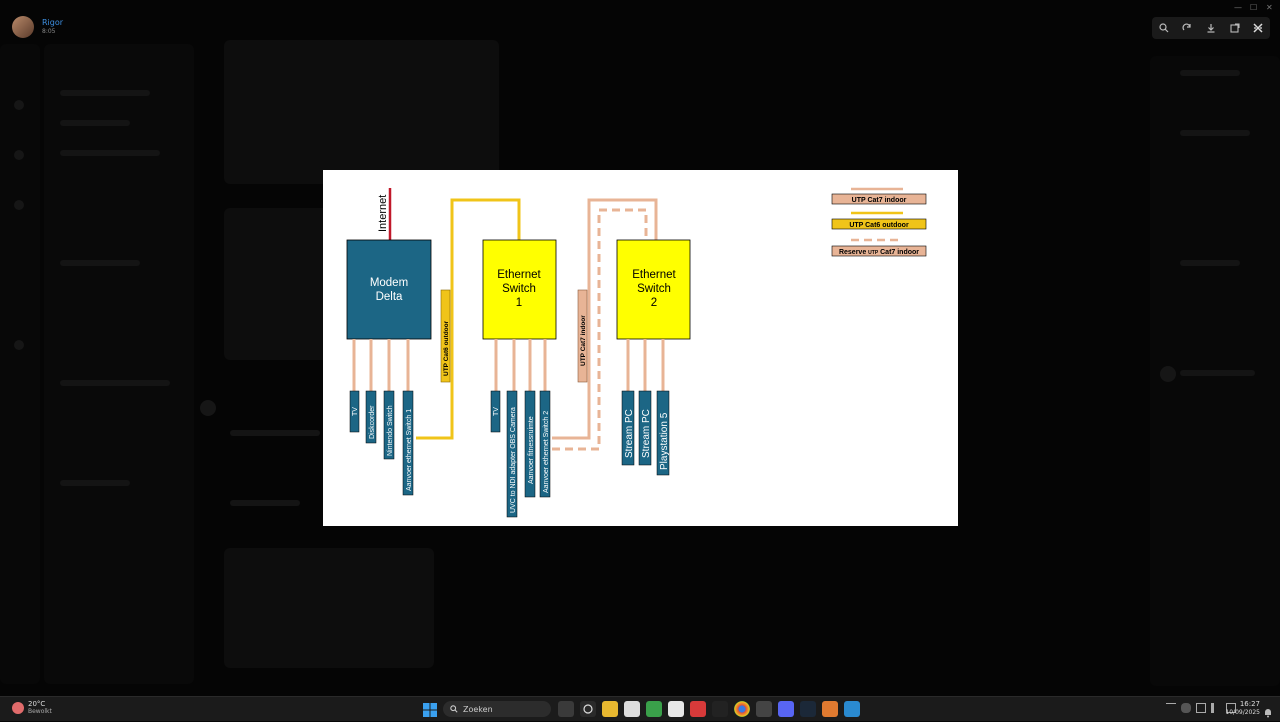 This screenshot has height=722, width=1280. What do you see at coordinates (519, 303) in the screenshot?
I see `switch1-label-3: 1` at bounding box center [519, 303].